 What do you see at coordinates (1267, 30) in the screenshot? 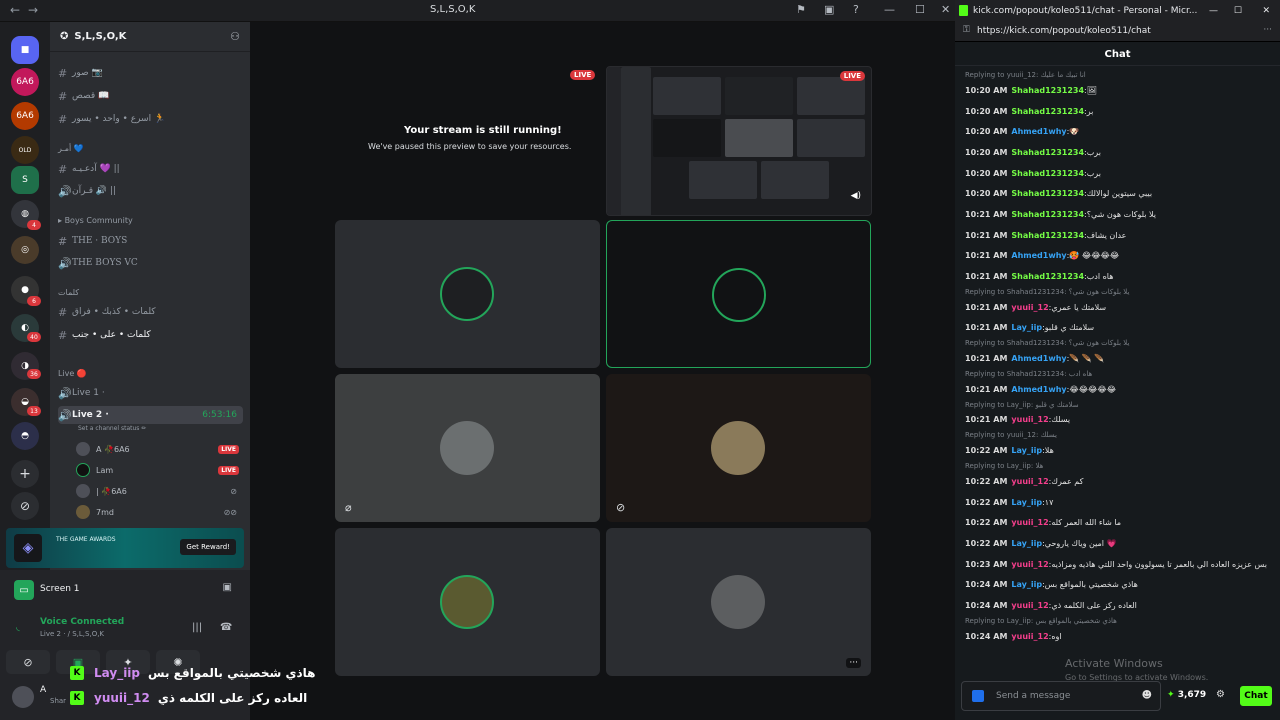
I see `more-icon: ···` at bounding box center [1267, 30].